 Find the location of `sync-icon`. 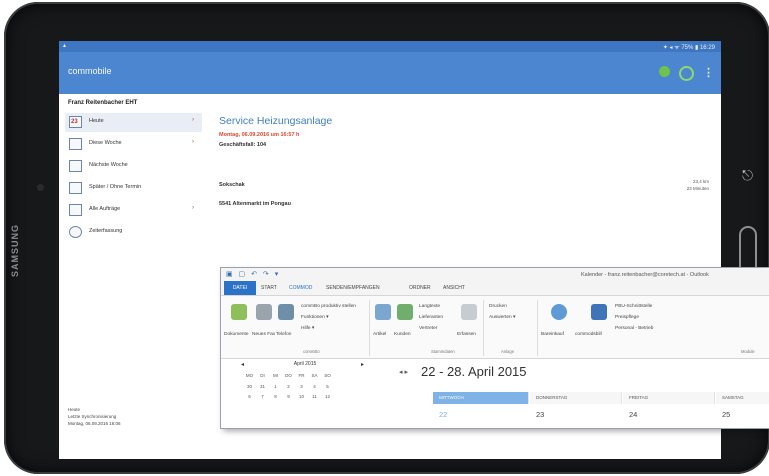

sync-icon is located at coordinates (664, 71).